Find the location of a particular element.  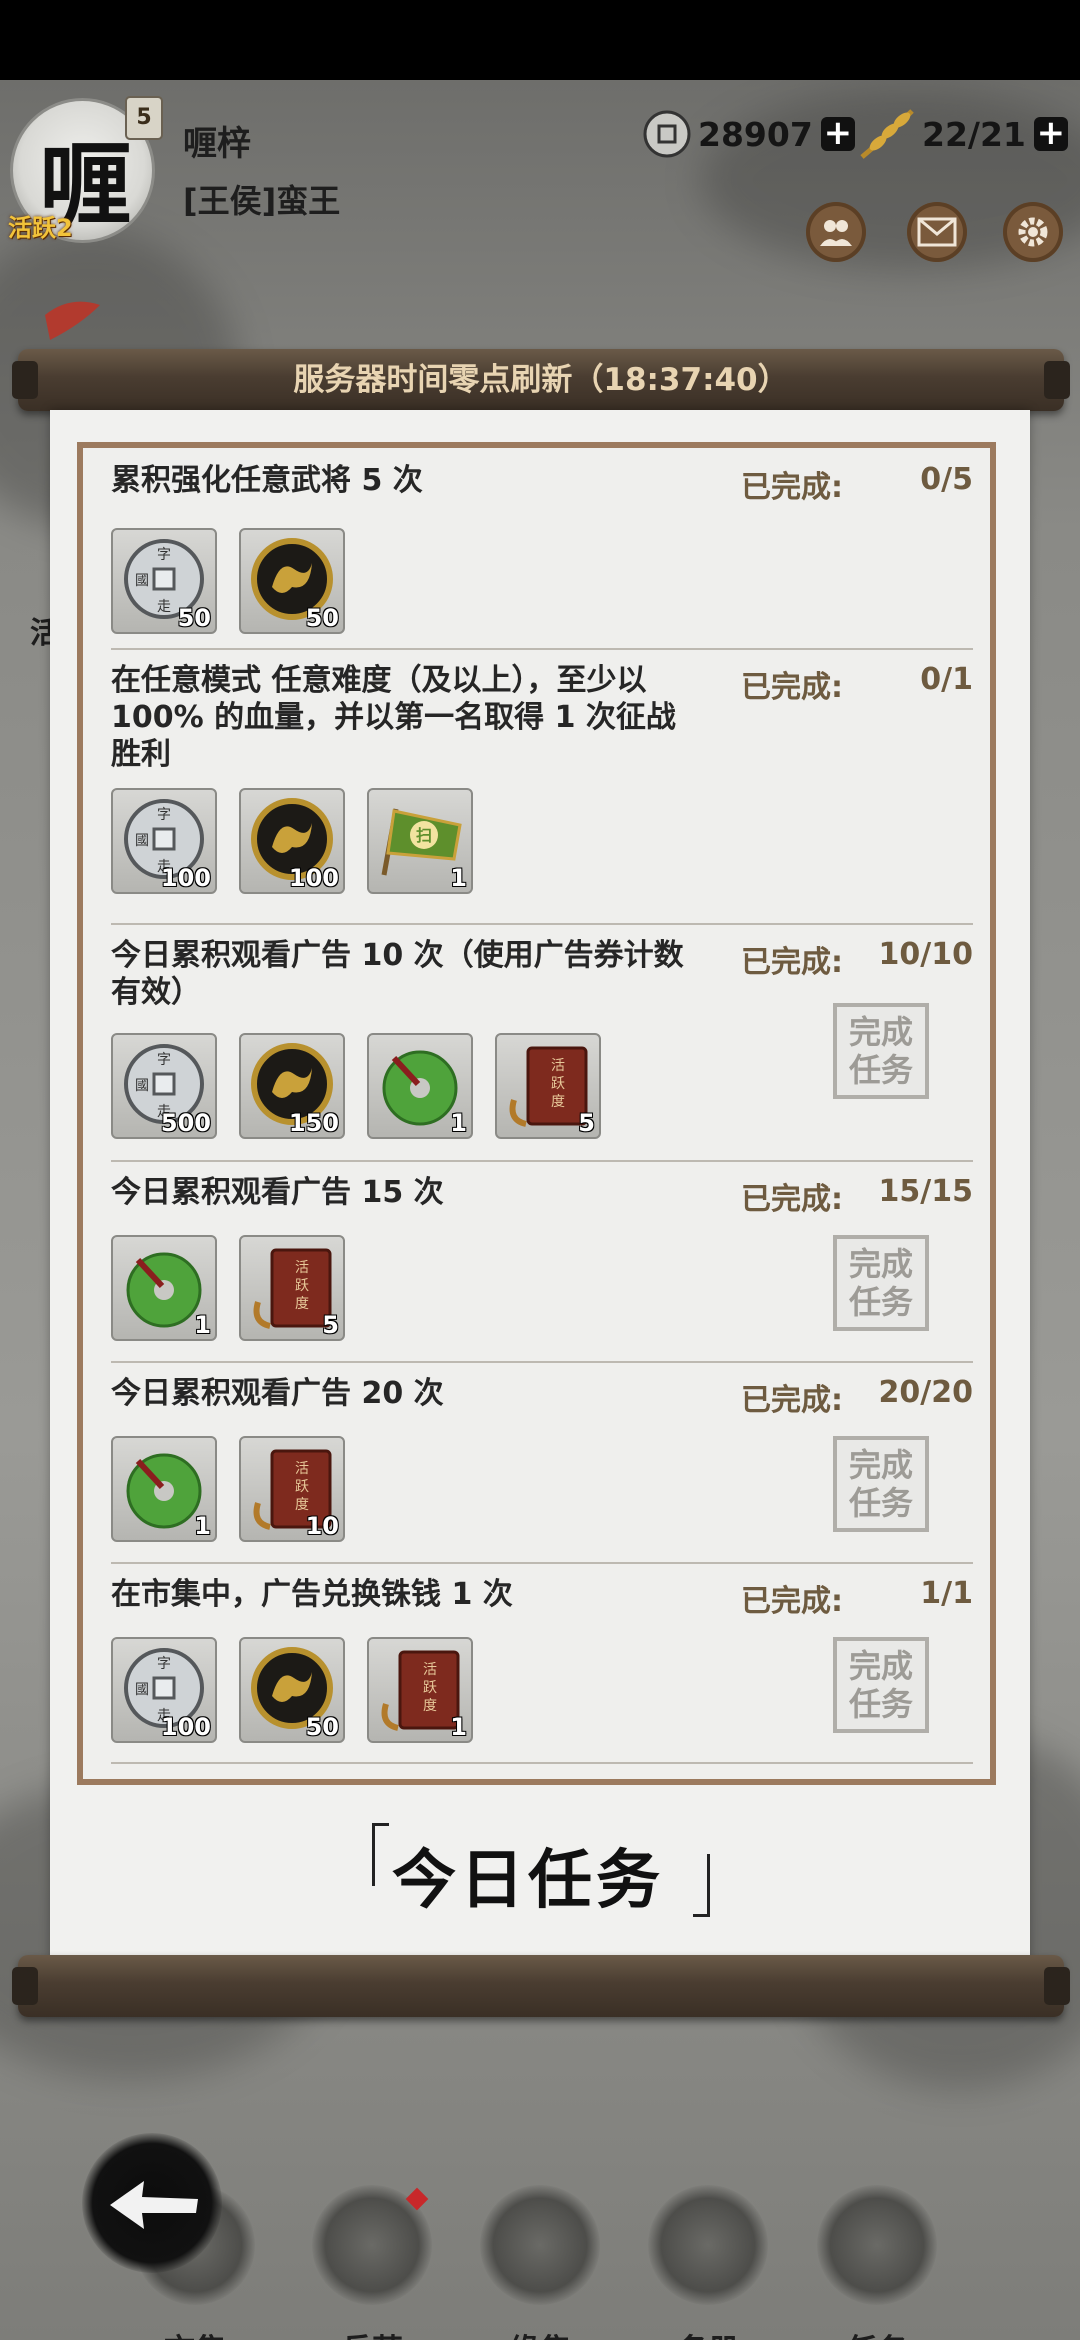

task-title: 今日累积观看广告 20 次 is located at coordinates (277, 1393).